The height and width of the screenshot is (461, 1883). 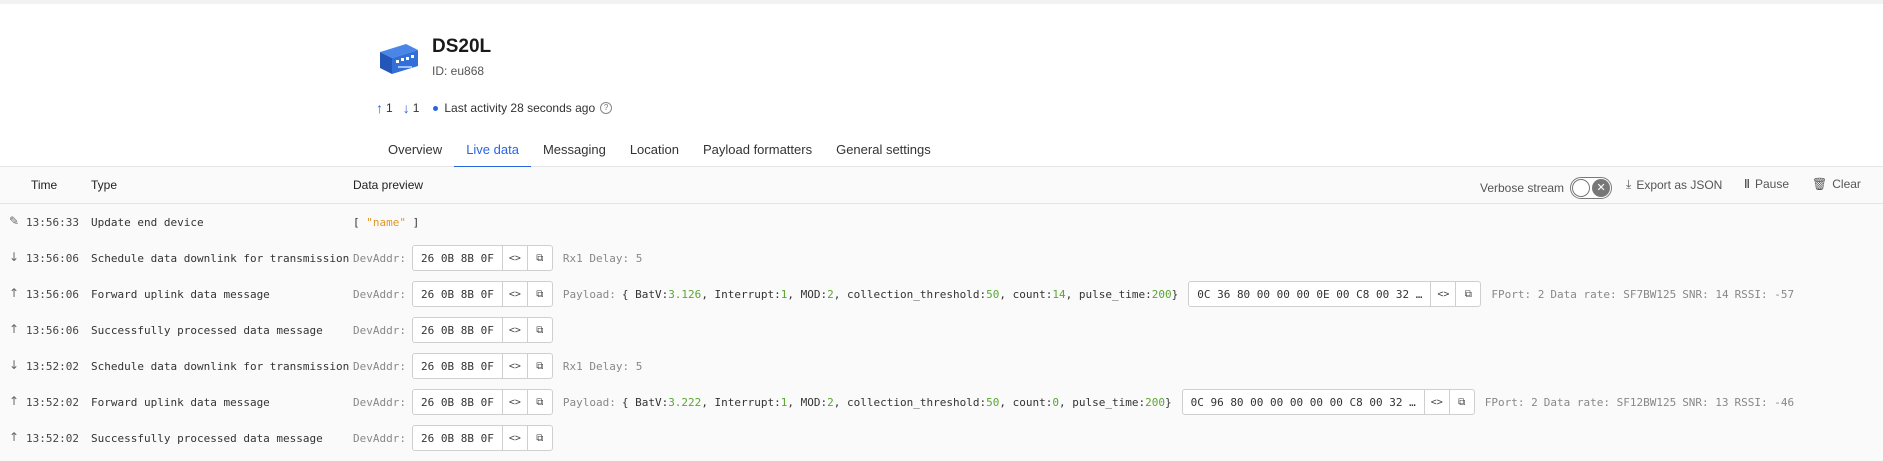 What do you see at coordinates (757, 151) in the screenshot?
I see `tab-payload-formatters: Payload formatters` at bounding box center [757, 151].